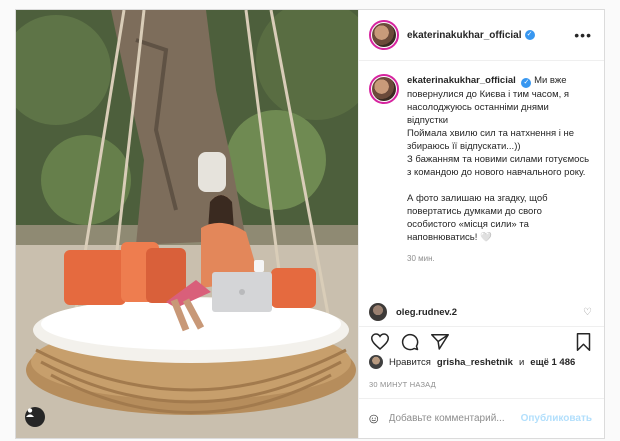  Describe the element at coordinates (499, 258) in the screenshot. I see `caption-time: 30 мин.` at that location.